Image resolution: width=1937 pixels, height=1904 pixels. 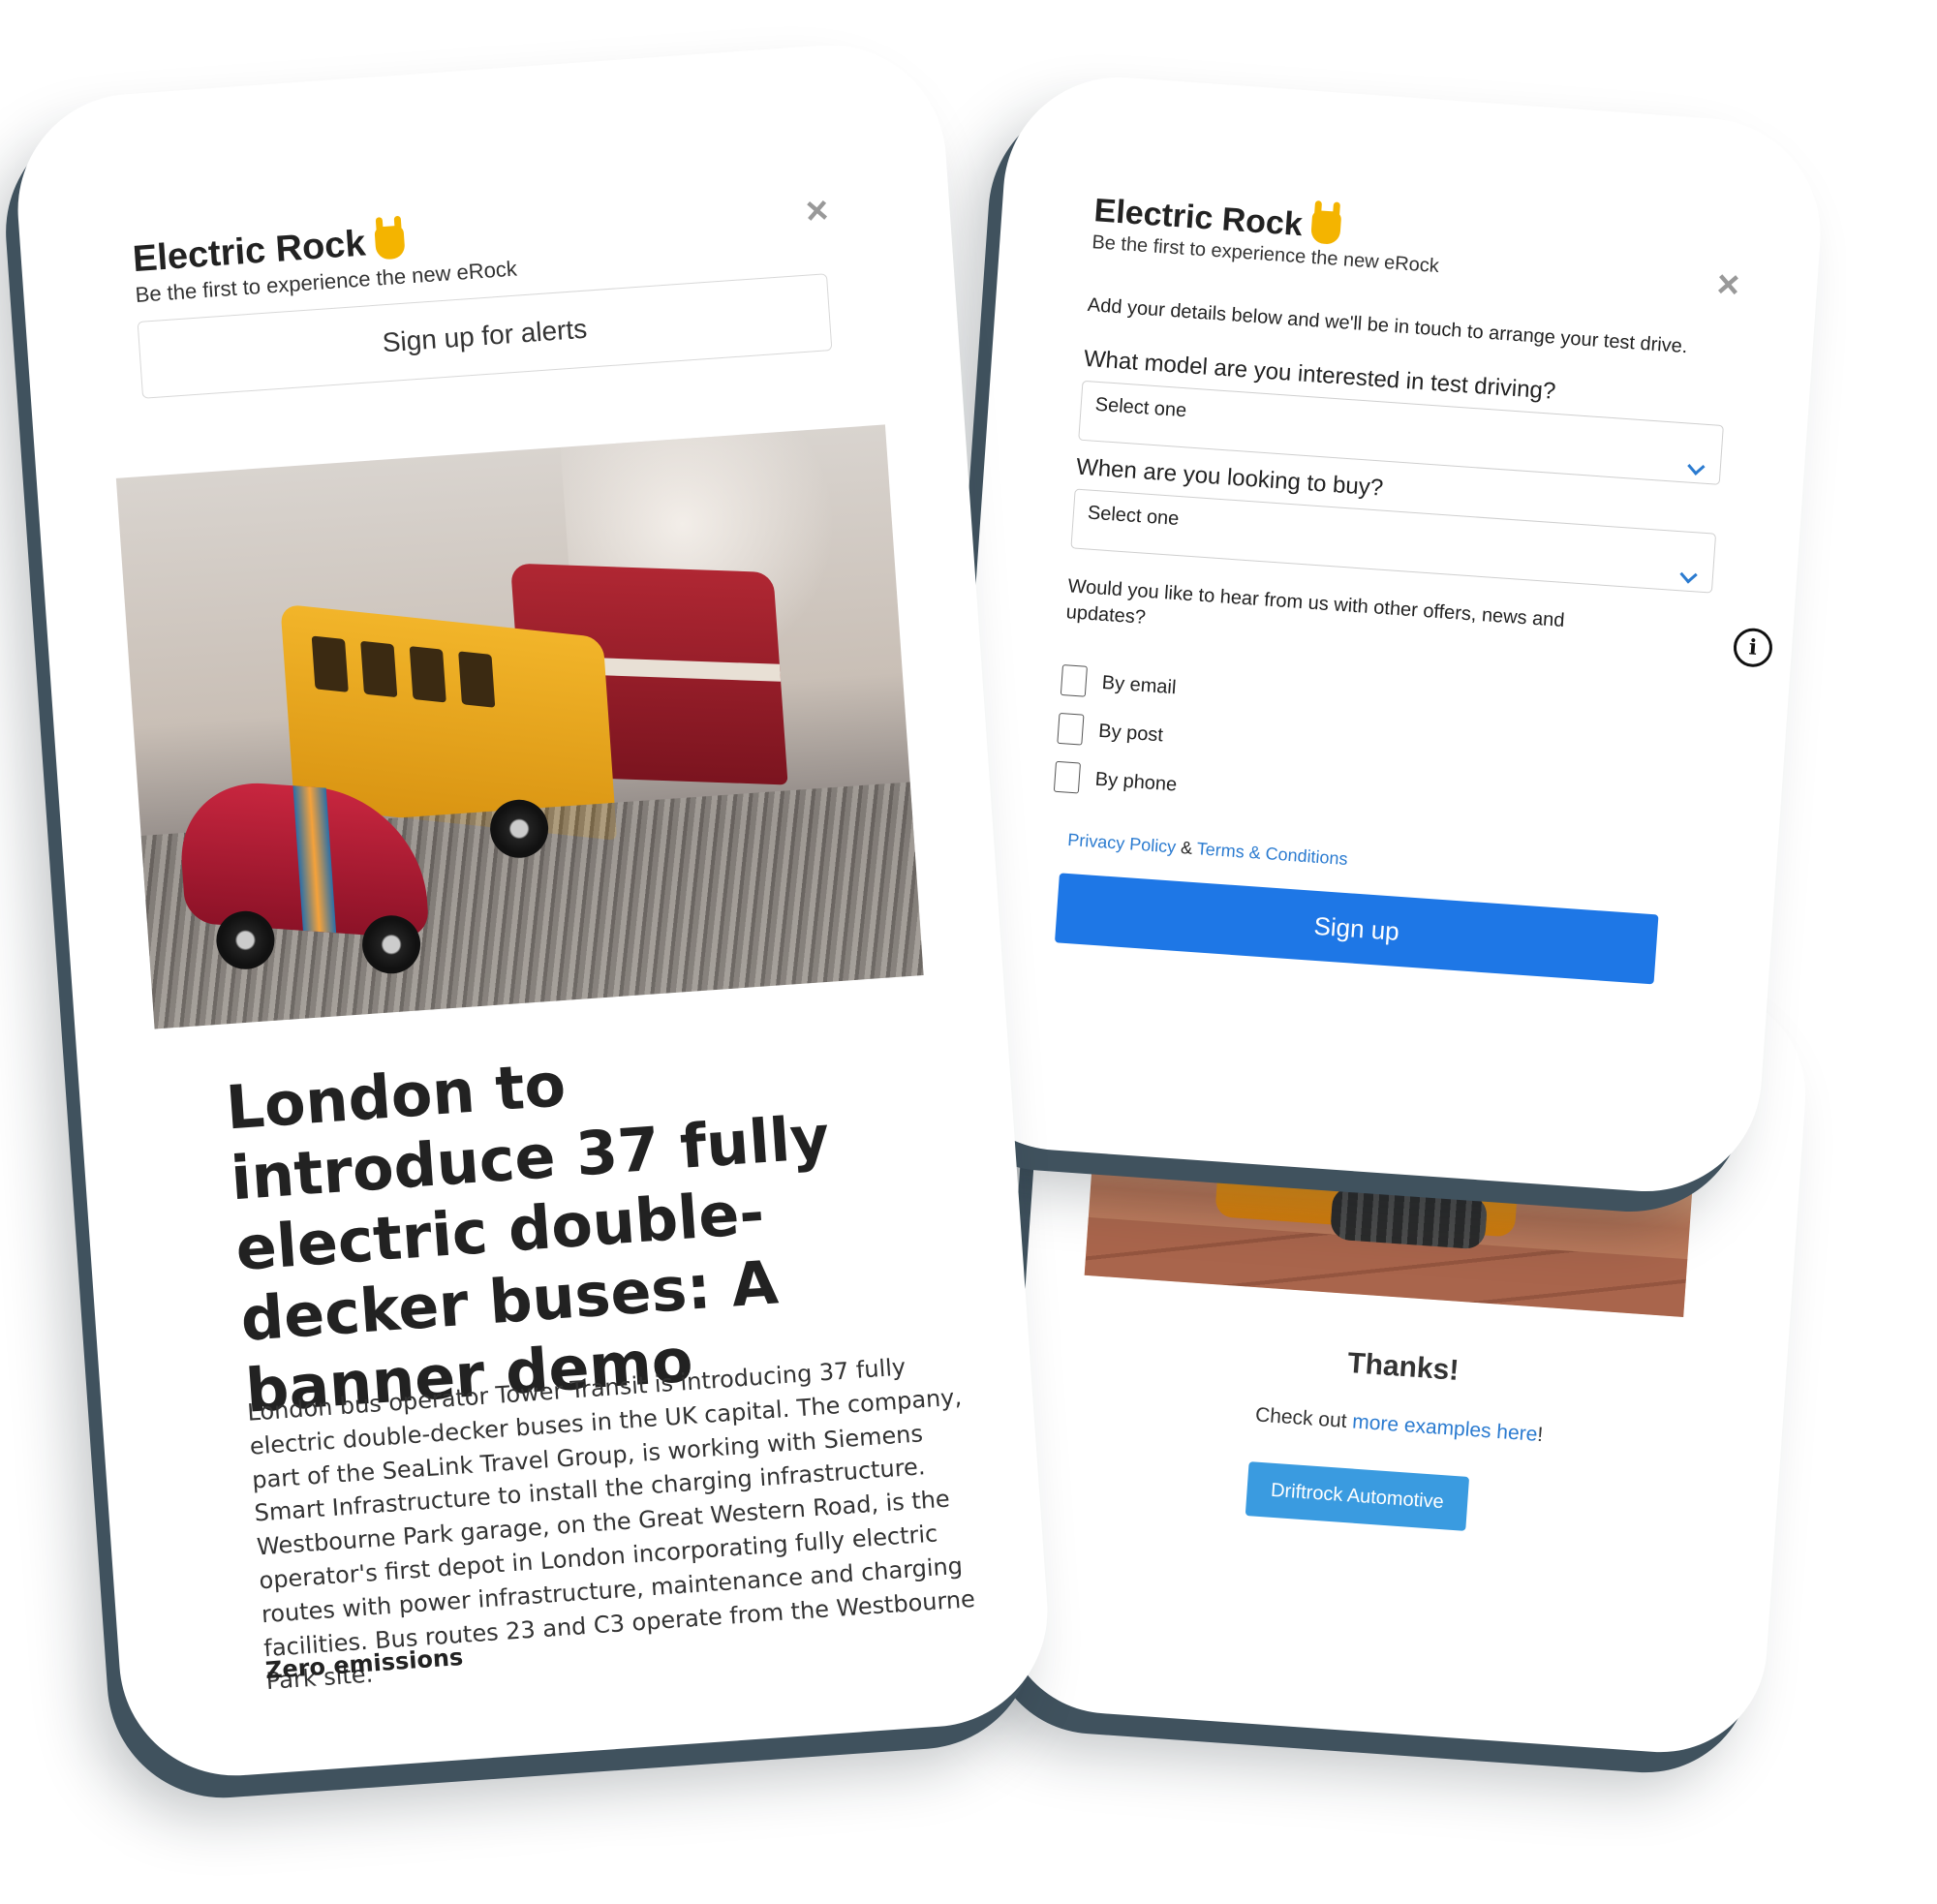 I want to click on more-examples-link: more examples here, so click(x=1446, y=1428).